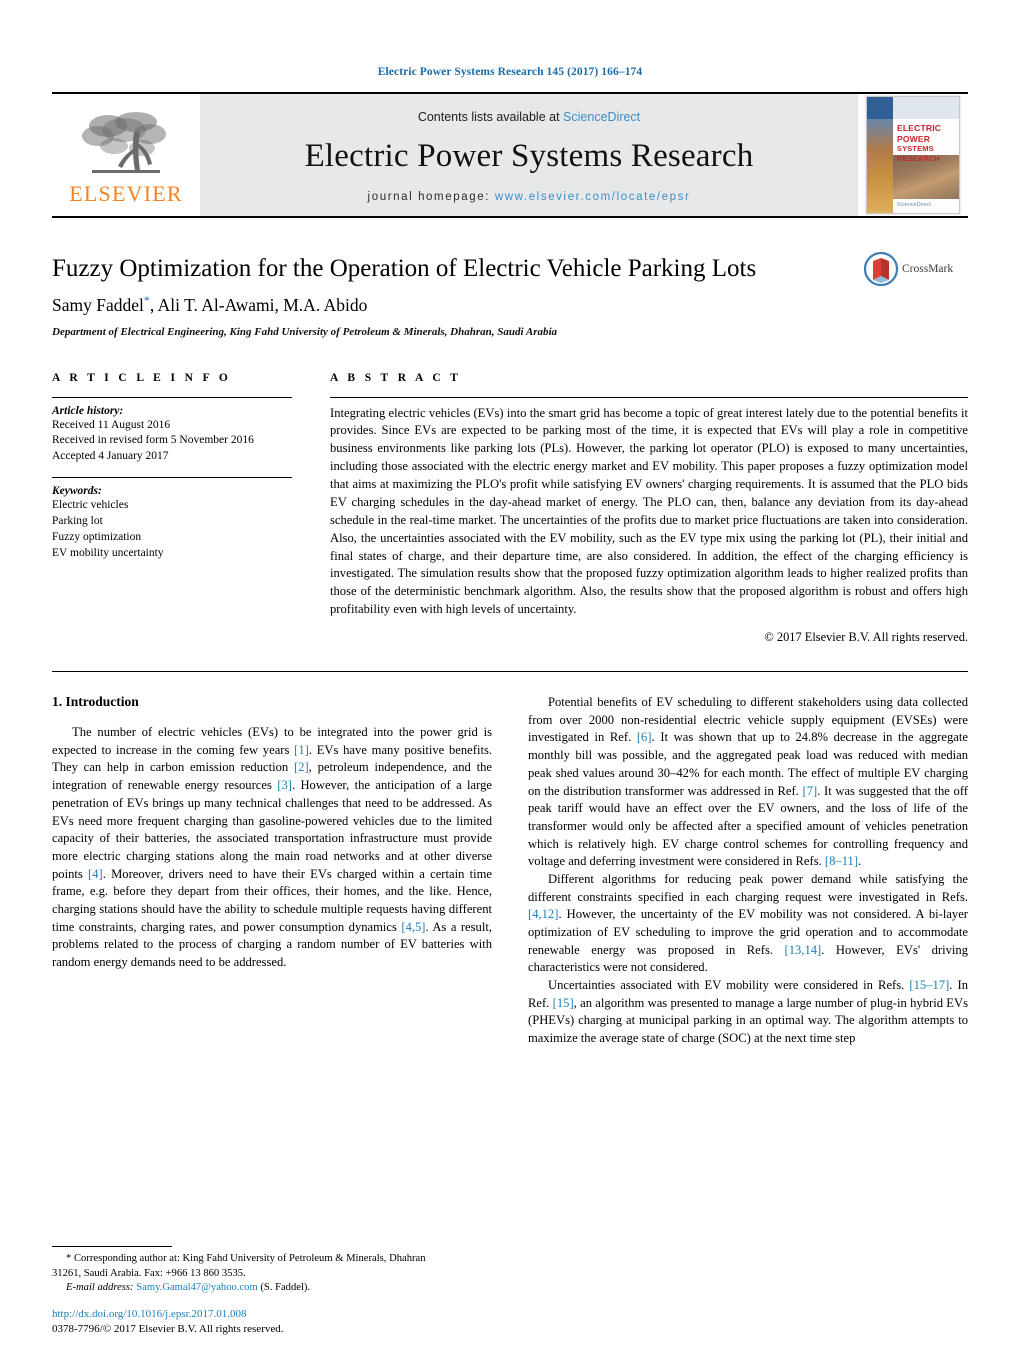 This screenshot has width=1020, height=1351. Describe the element at coordinates (919, 153) in the screenshot. I see `cover-title-line2: SYSTEMS RESEARCH` at that location.